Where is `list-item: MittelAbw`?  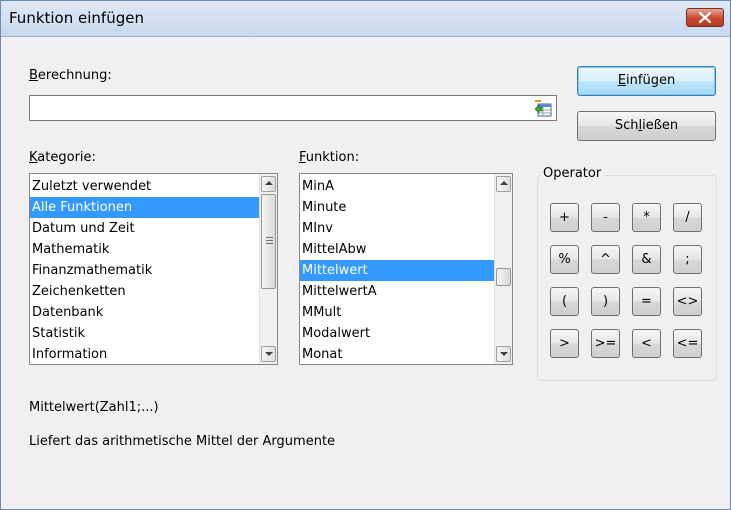
list-item: MittelAbw is located at coordinates (397, 249).